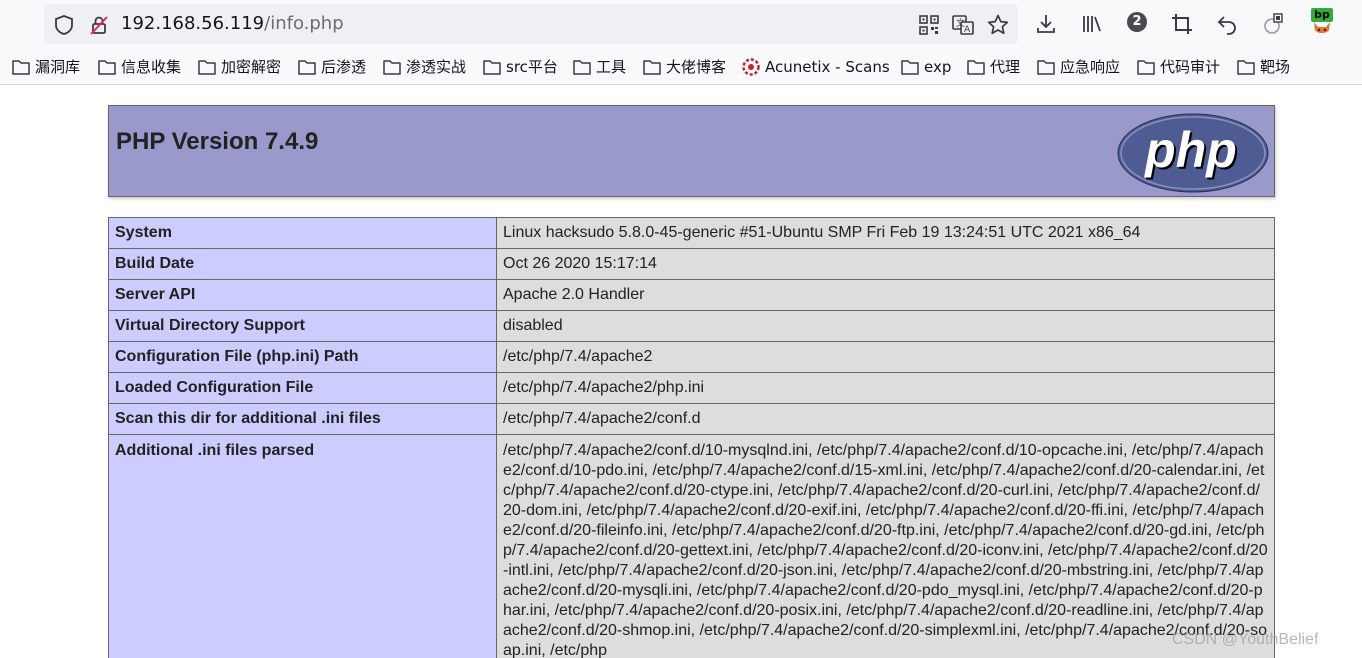 The height and width of the screenshot is (658, 1362). I want to click on info-value: /etc/php/7.4/apache2/conf.d, so click(885, 419).